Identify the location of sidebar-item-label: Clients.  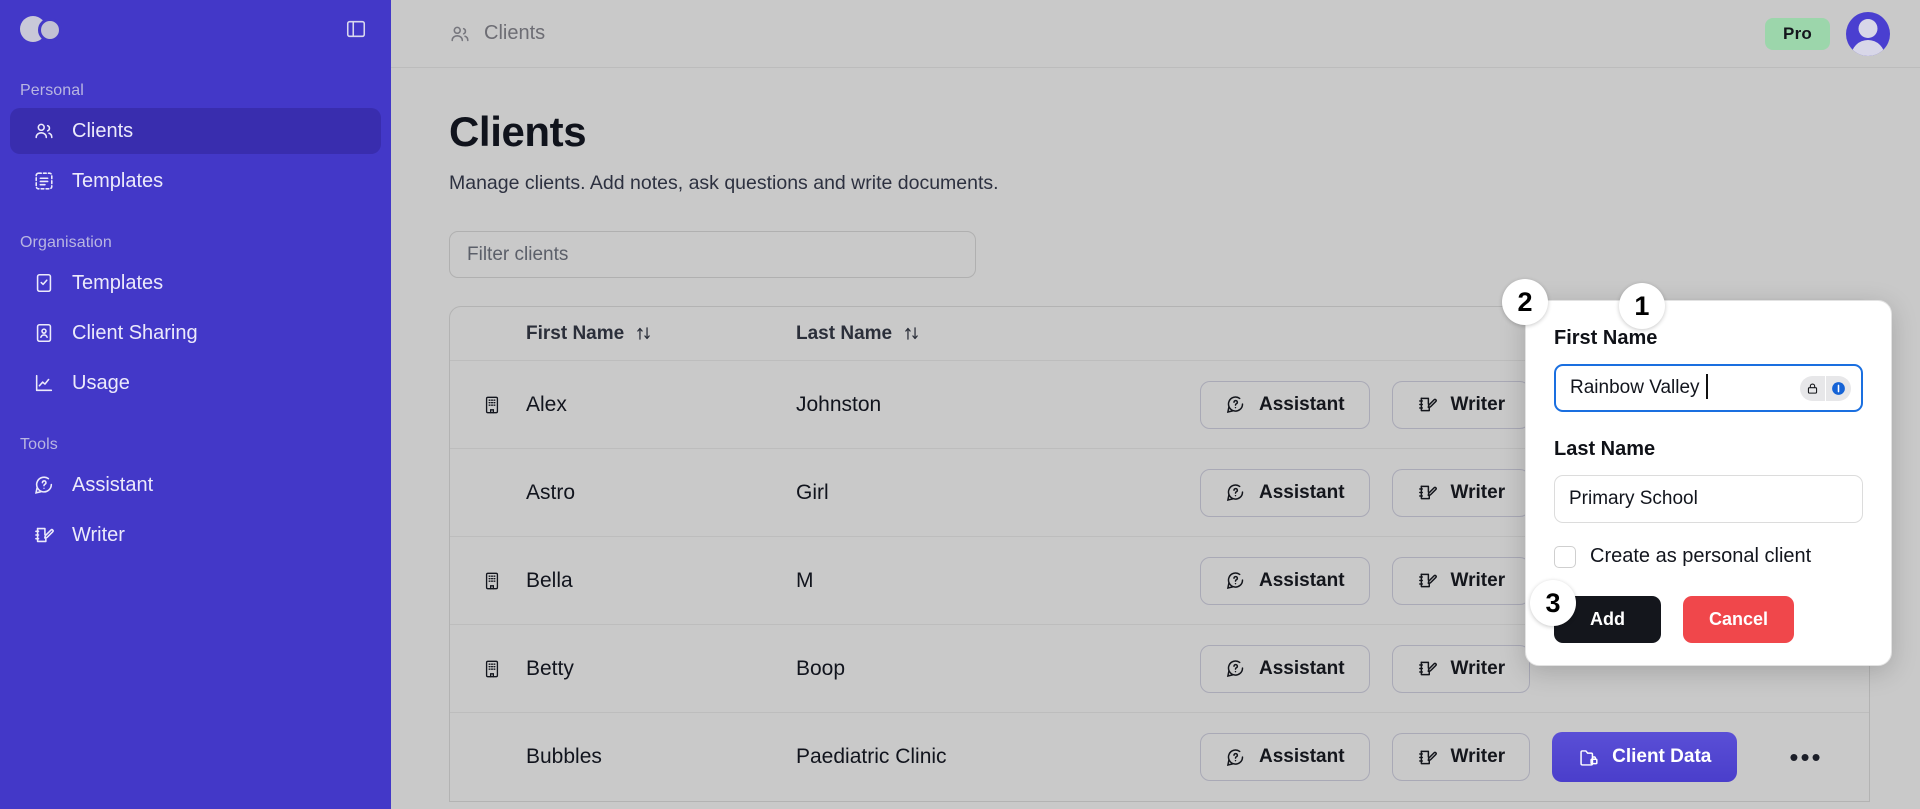
(103, 130).